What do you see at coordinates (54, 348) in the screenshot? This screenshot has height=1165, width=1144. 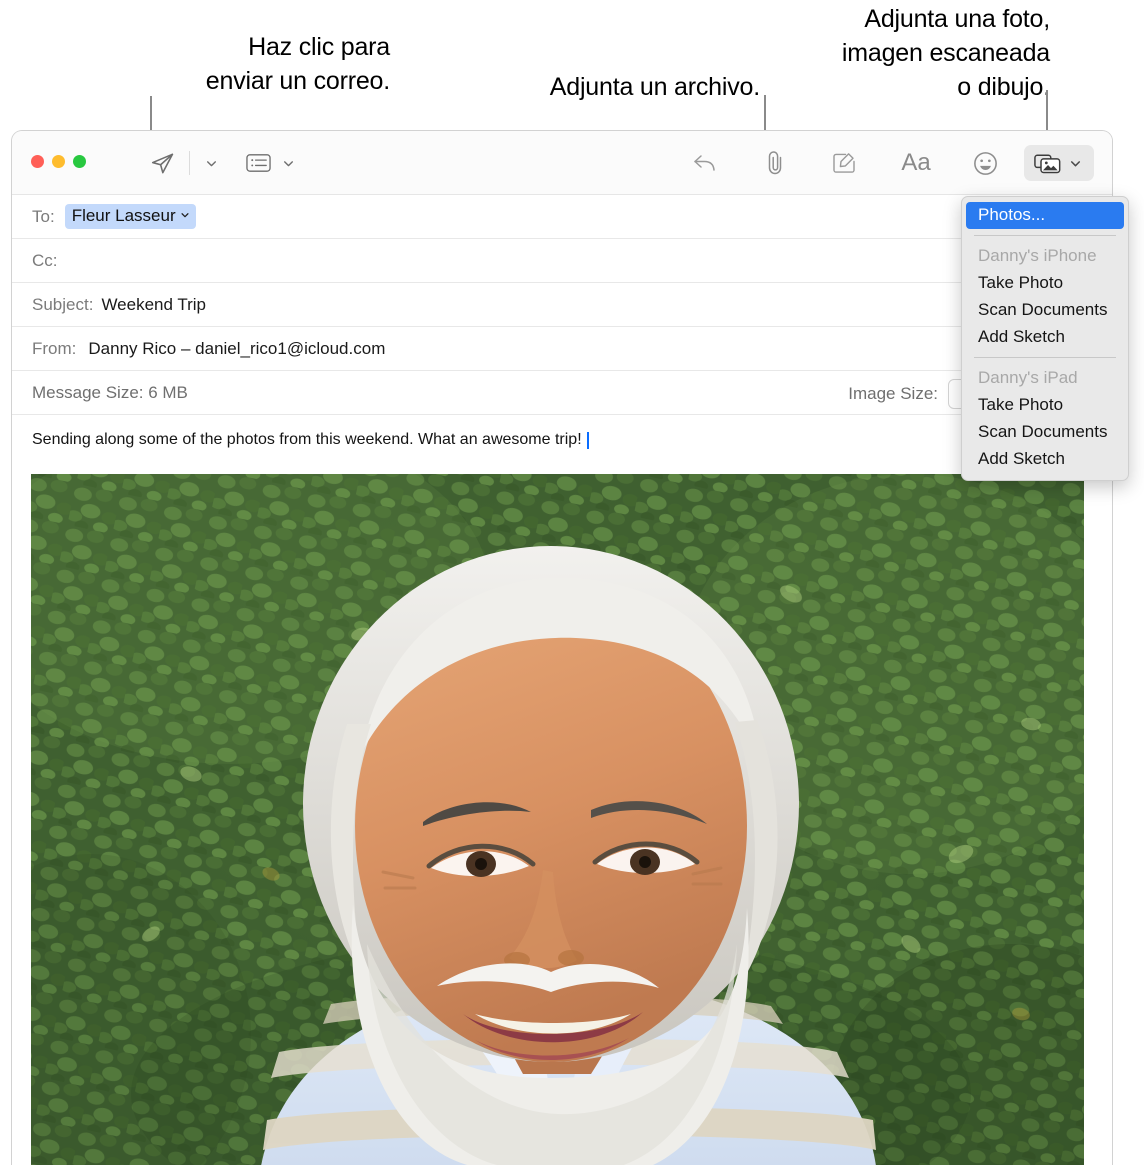 I see `from-label: From:` at bounding box center [54, 348].